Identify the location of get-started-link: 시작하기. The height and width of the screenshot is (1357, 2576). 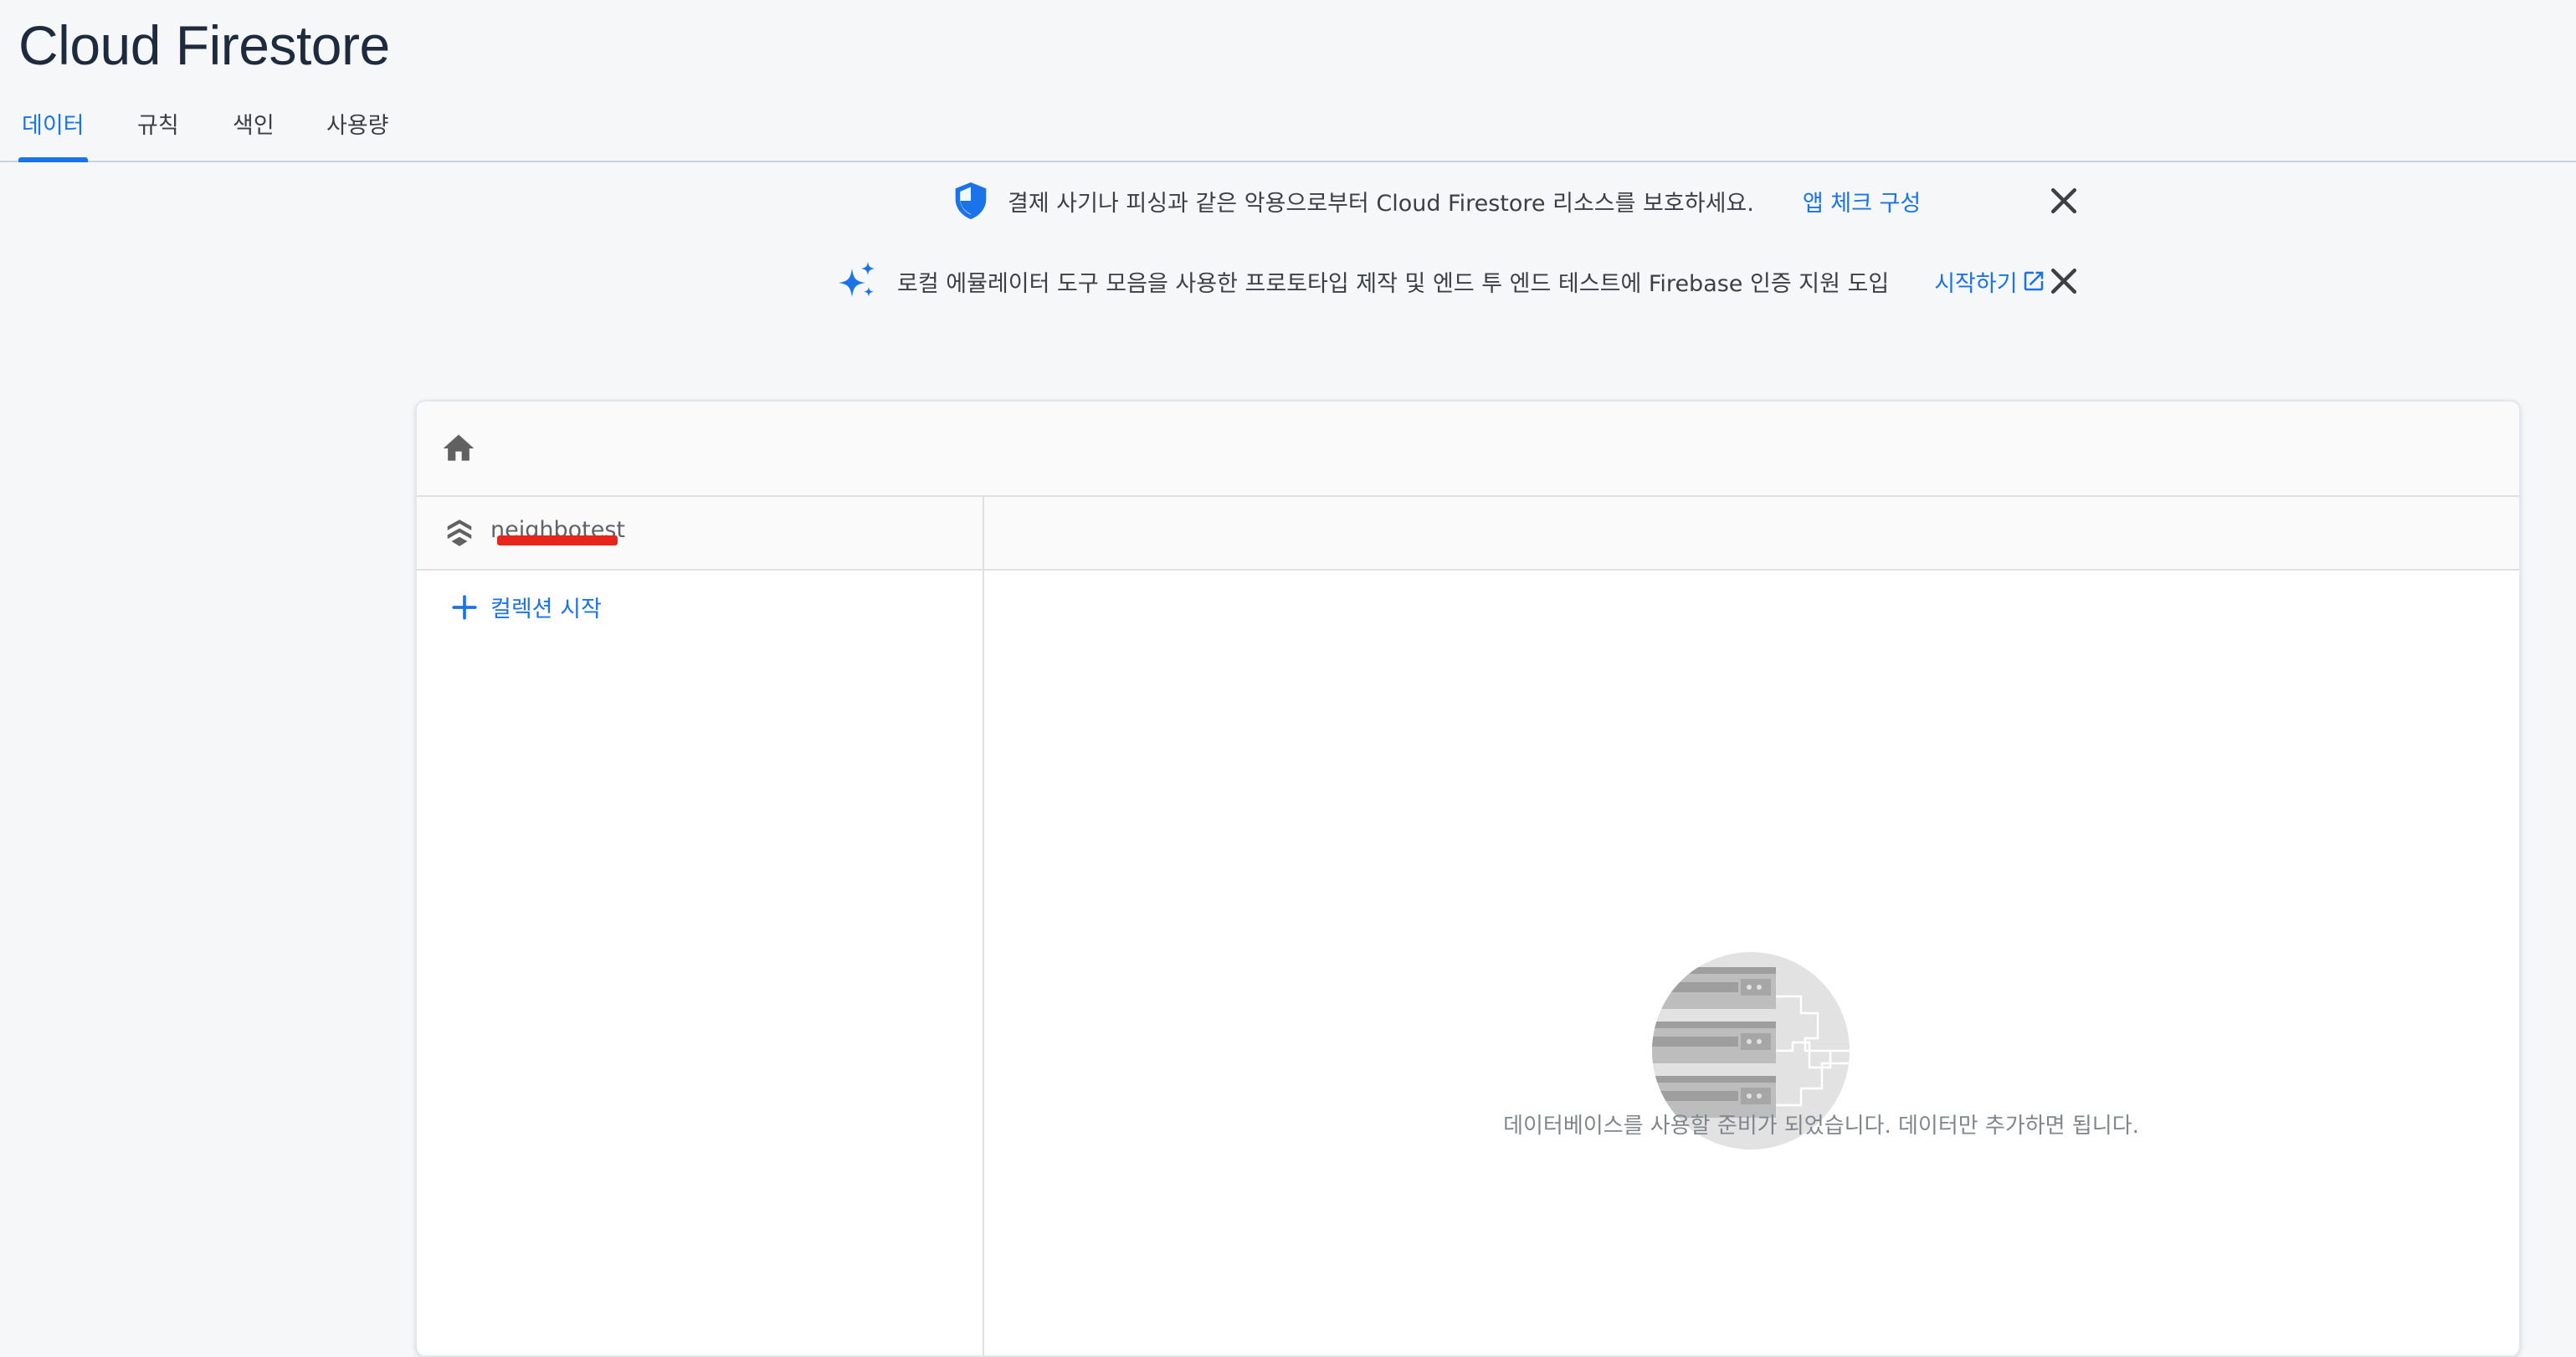
(1989, 281).